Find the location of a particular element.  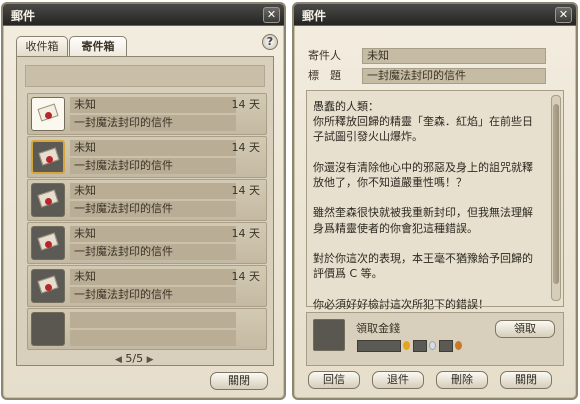

page-indicator: 5/5 is located at coordinates (134, 358).